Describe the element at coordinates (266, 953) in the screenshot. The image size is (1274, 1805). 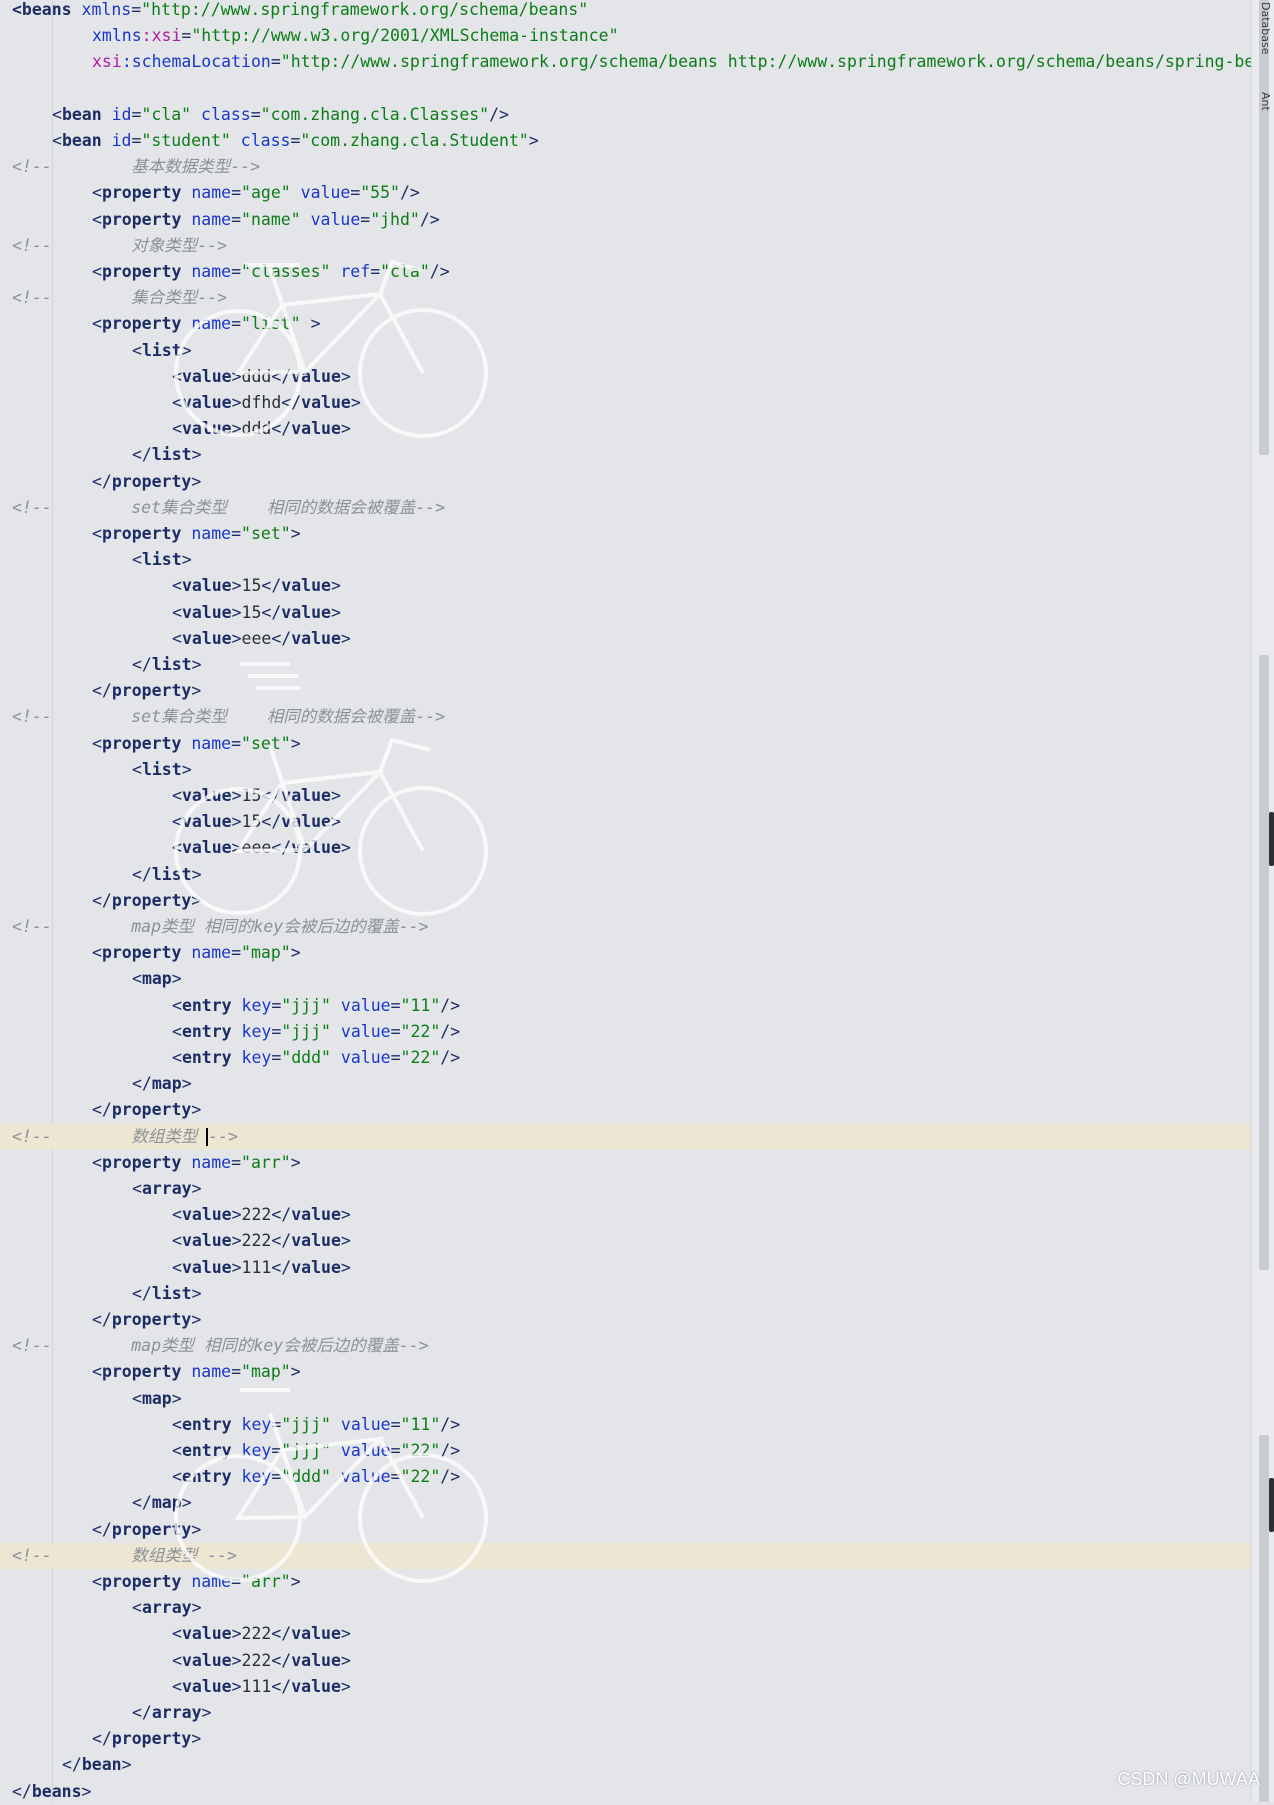
I see `code-token: "map"` at that location.